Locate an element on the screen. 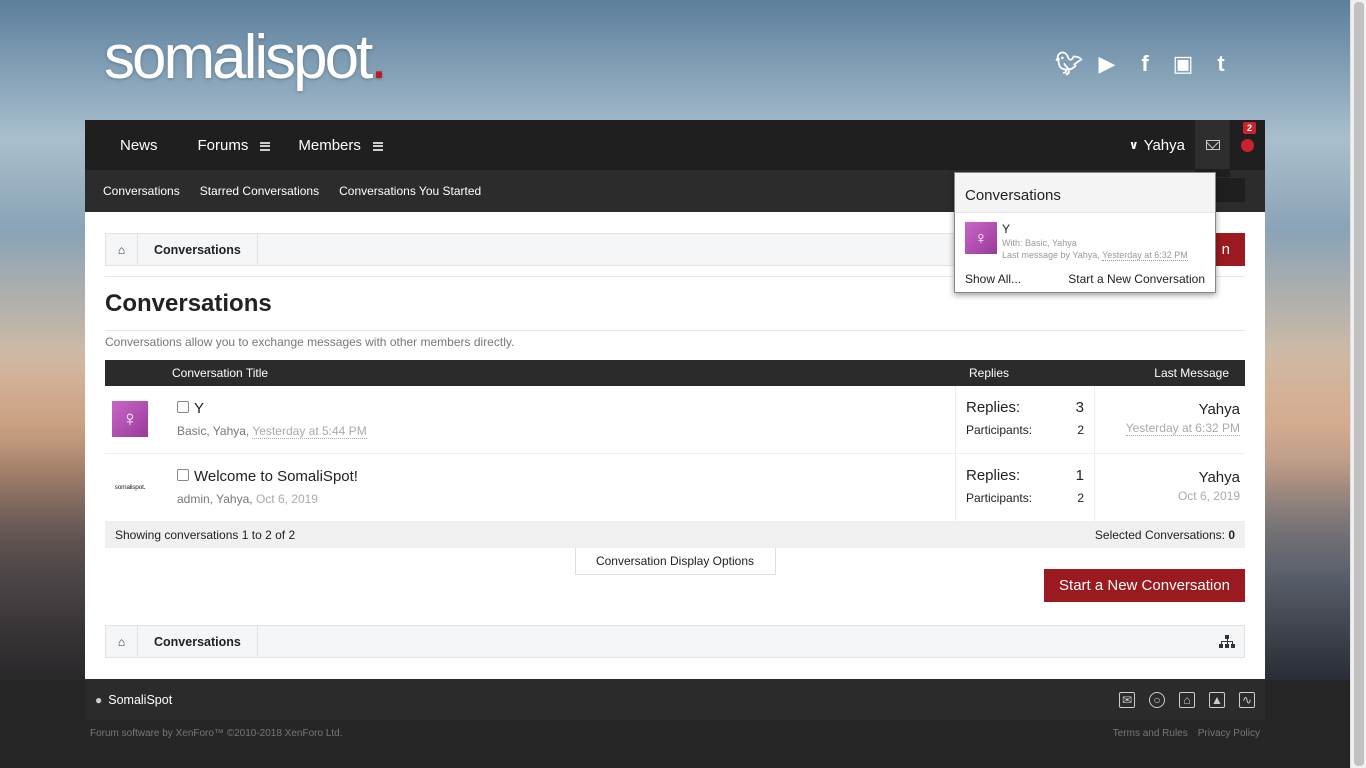  social-links: 🐦︎ ▶ f ▣ t is located at coordinates (1143, 64).